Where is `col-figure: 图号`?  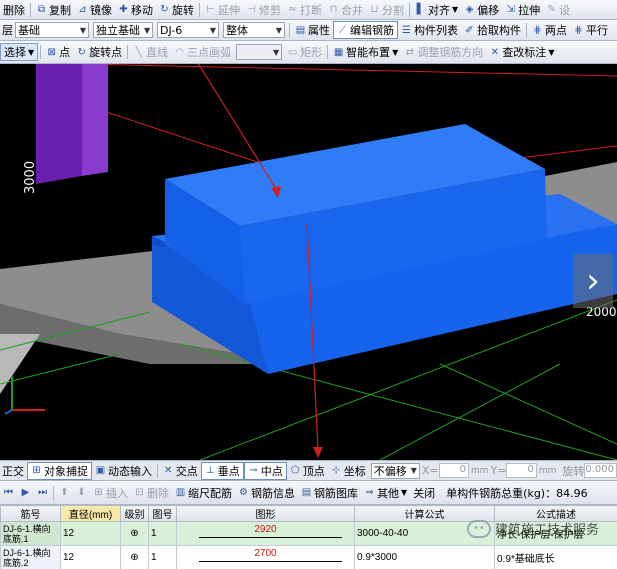 col-figure: 图号 is located at coordinates (162, 513).